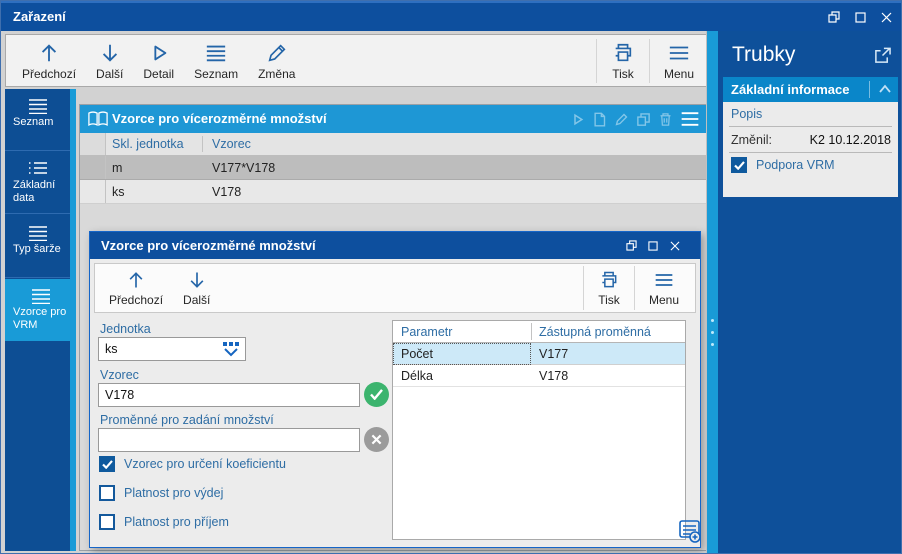  I want to click on section-basic-info: Základní informace, so click(810, 89).